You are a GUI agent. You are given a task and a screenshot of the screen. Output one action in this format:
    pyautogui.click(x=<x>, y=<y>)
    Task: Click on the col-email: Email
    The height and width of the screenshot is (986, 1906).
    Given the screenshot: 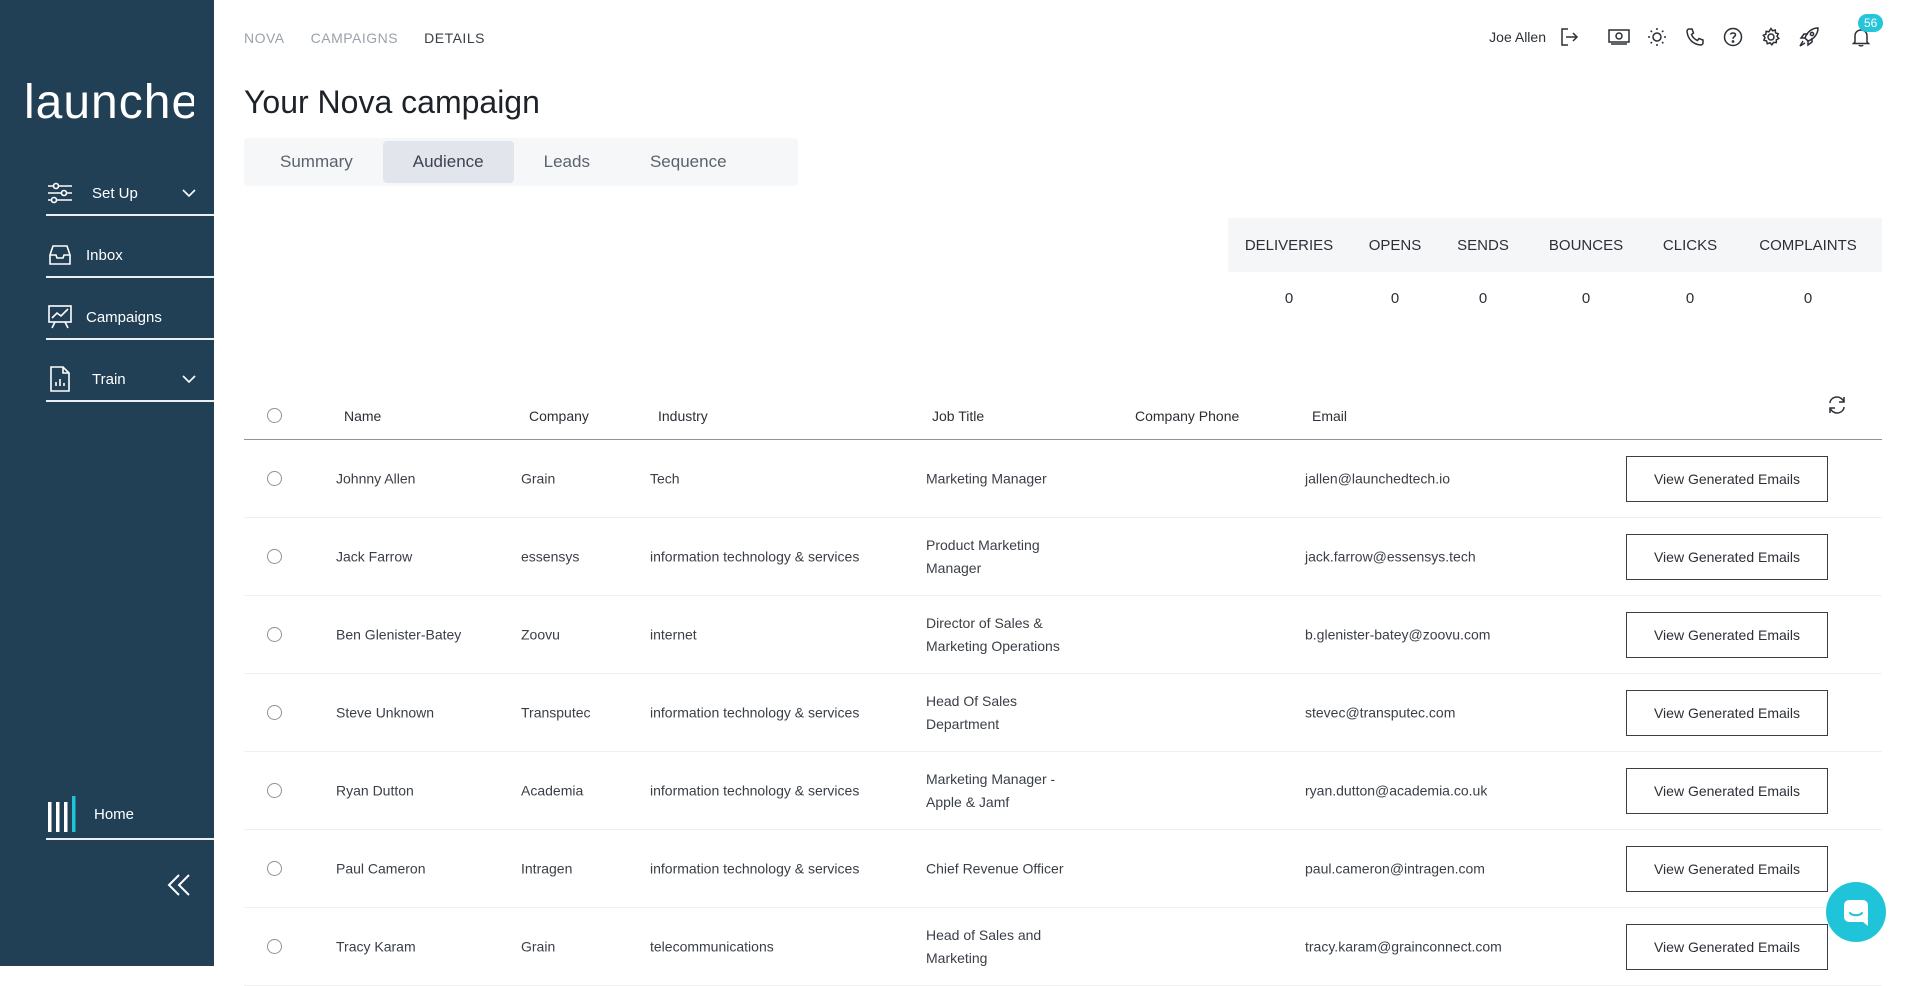 What is the action you would take?
    pyautogui.click(x=1329, y=416)
    